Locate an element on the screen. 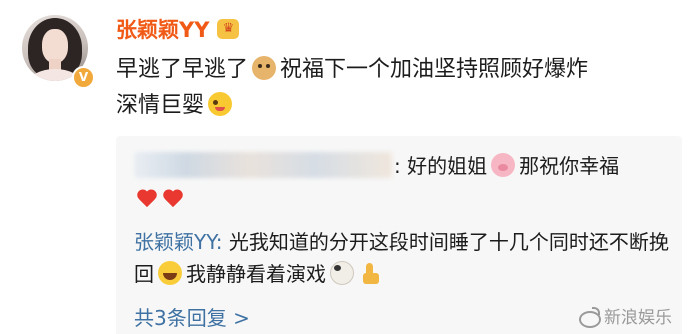 This screenshot has width=700, height=334. reply-author-colon: : is located at coordinates (219, 242).